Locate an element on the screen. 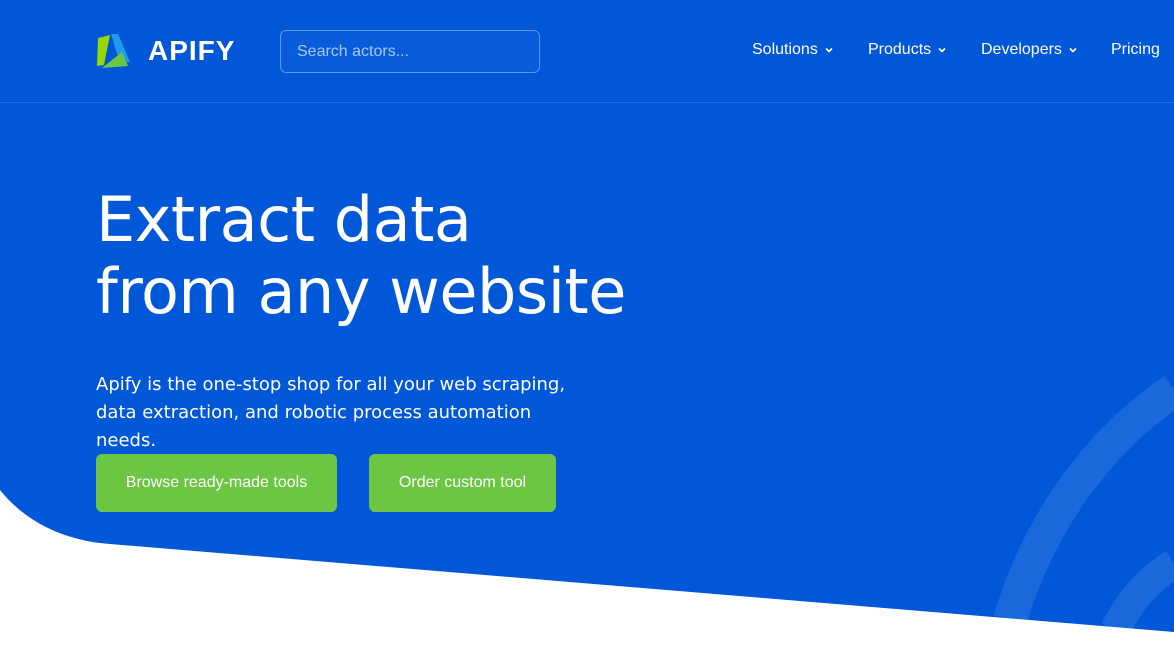 Image resolution: width=1174 pixels, height=651 pixels. nav-products: Products is located at coordinates (907, 50).